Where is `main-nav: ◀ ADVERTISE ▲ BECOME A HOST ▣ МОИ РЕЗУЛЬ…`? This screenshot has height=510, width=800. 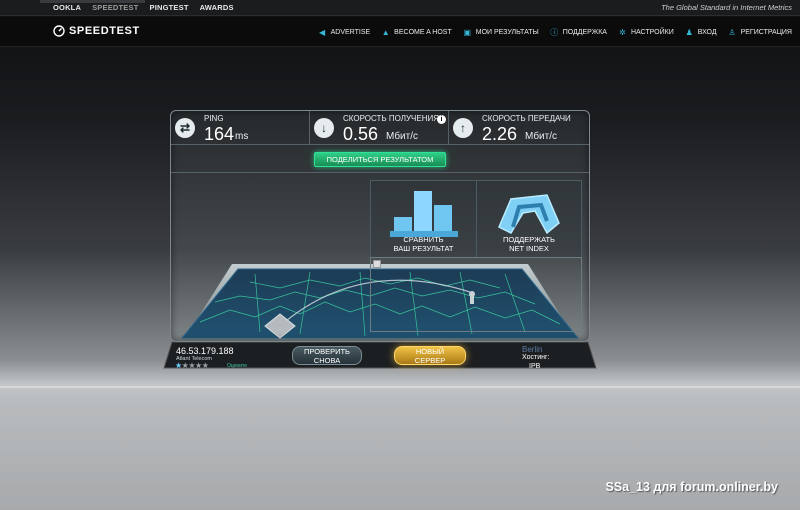 main-nav: ◀ ADVERTISE ▲ BECOME A HOST ▣ МОИ РЕЗУЛЬ… is located at coordinates (555, 32).